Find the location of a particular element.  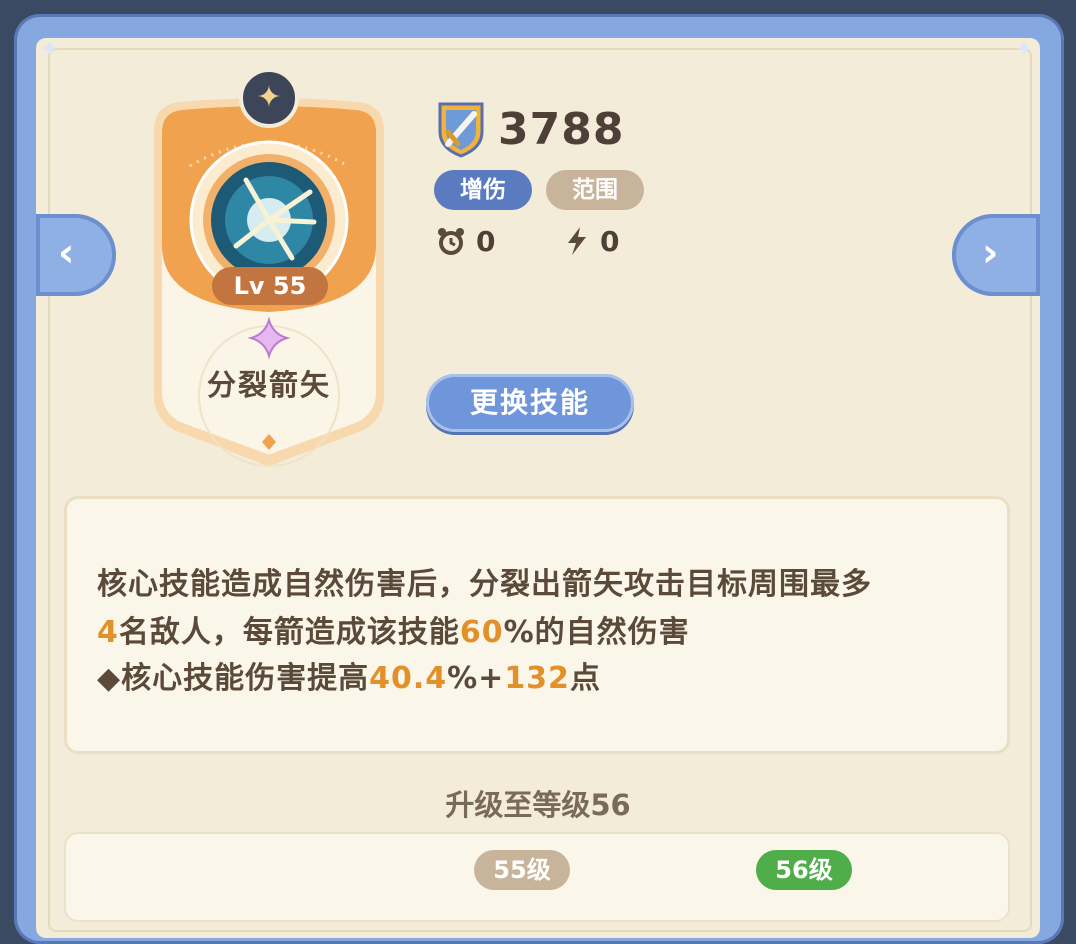

description-text: 名敌人，每箭造成该技能 is located at coordinates (289, 632).